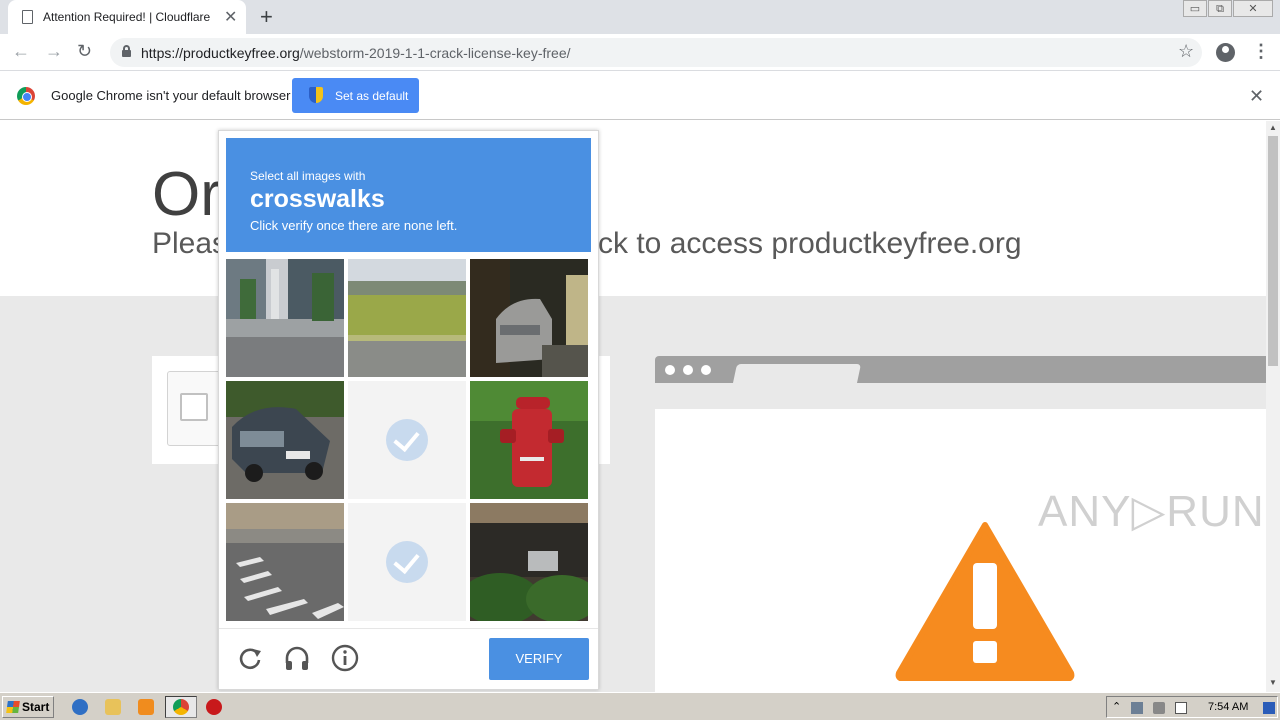 Image resolution: width=1280 pixels, height=720 pixels. What do you see at coordinates (345, 658) in the screenshot?
I see `info-icon` at bounding box center [345, 658].